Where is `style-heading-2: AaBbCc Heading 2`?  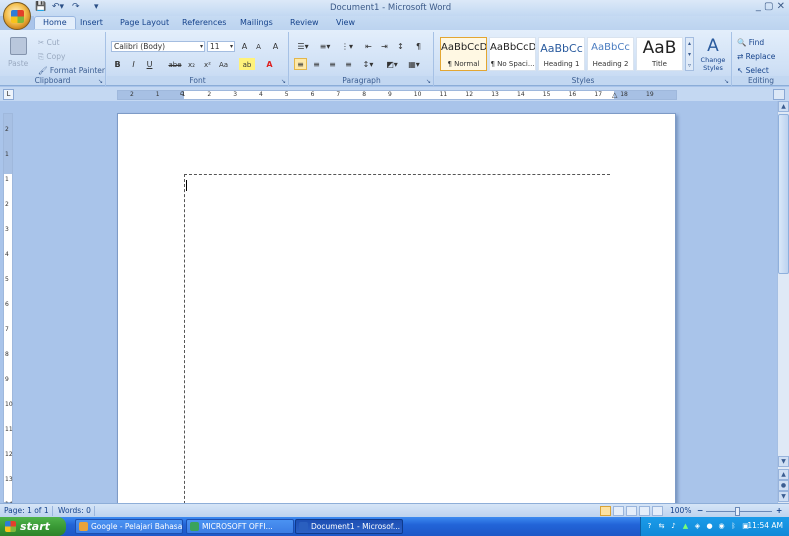
style-heading-2: AaBbCc Heading 2 is located at coordinates (610, 54).